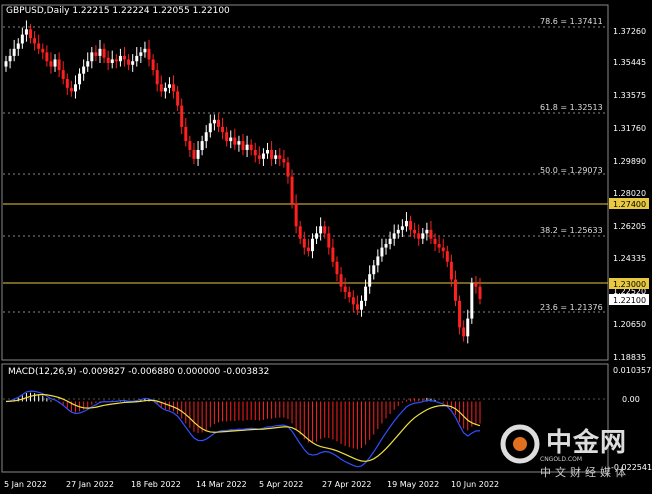 This screenshot has height=494, width=652. Describe the element at coordinates (520, 444) in the screenshot. I see `cngold-logo-icon` at that location.